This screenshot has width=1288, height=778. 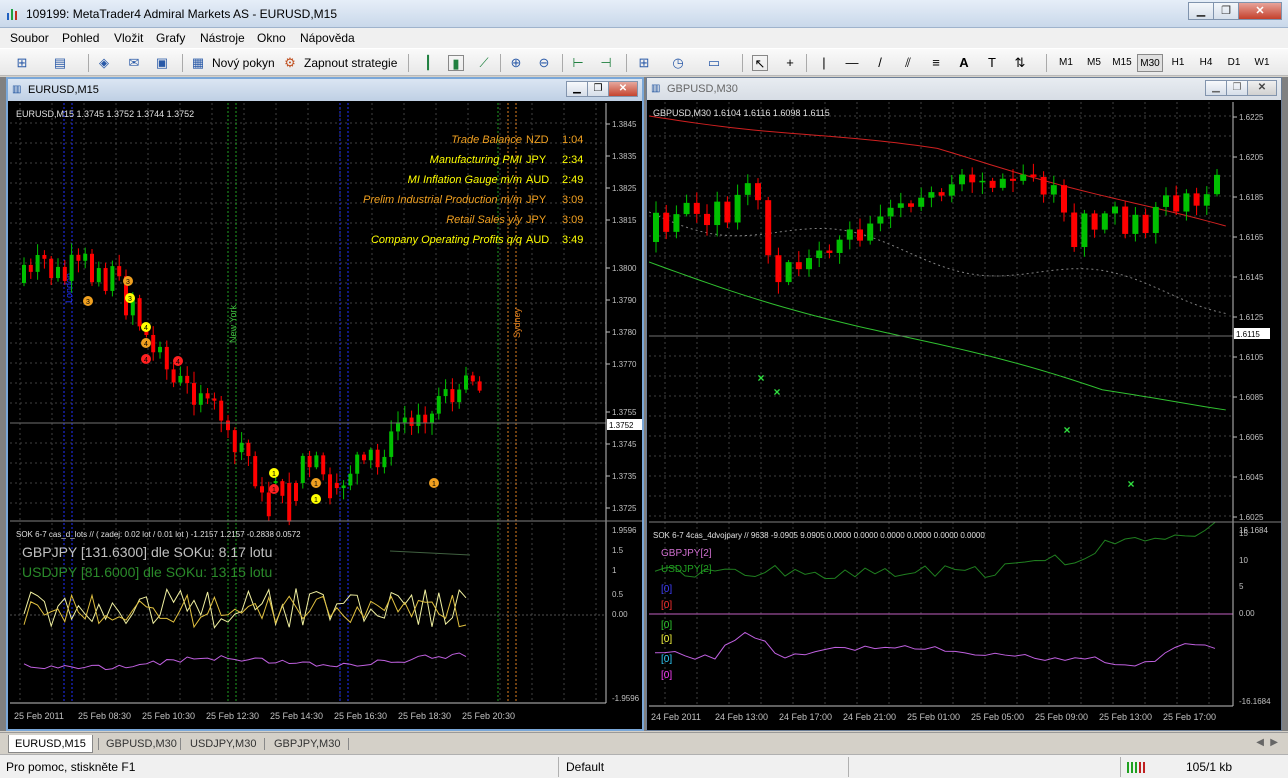 I want to click on equidistant-channel-icon: ⫽, so click(x=908, y=63).